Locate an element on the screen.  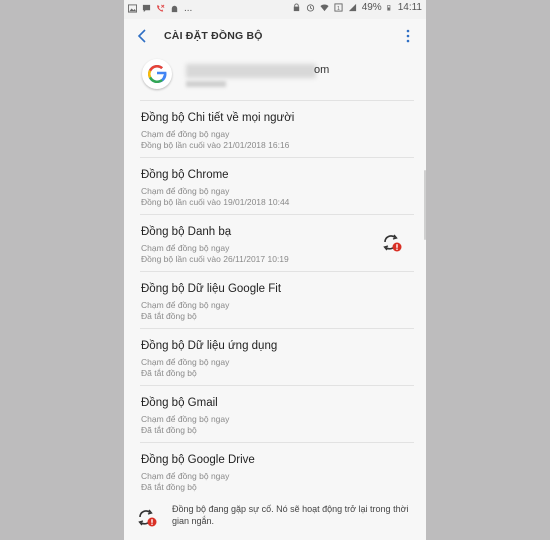
clock: 14:11 is located at coordinates (409, 7).